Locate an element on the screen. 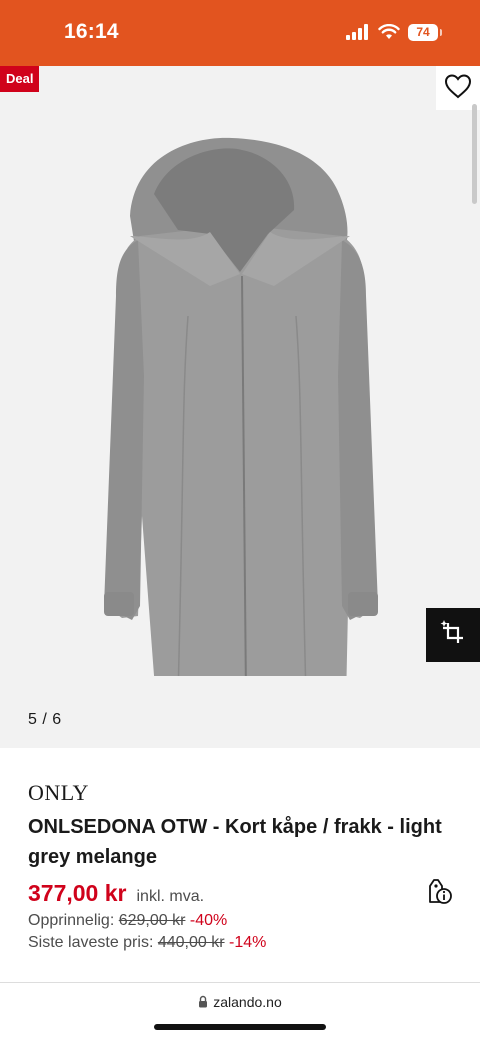 This screenshot has height=1041, width=480. original-price: 629,00 kr is located at coordinates (152, 920).